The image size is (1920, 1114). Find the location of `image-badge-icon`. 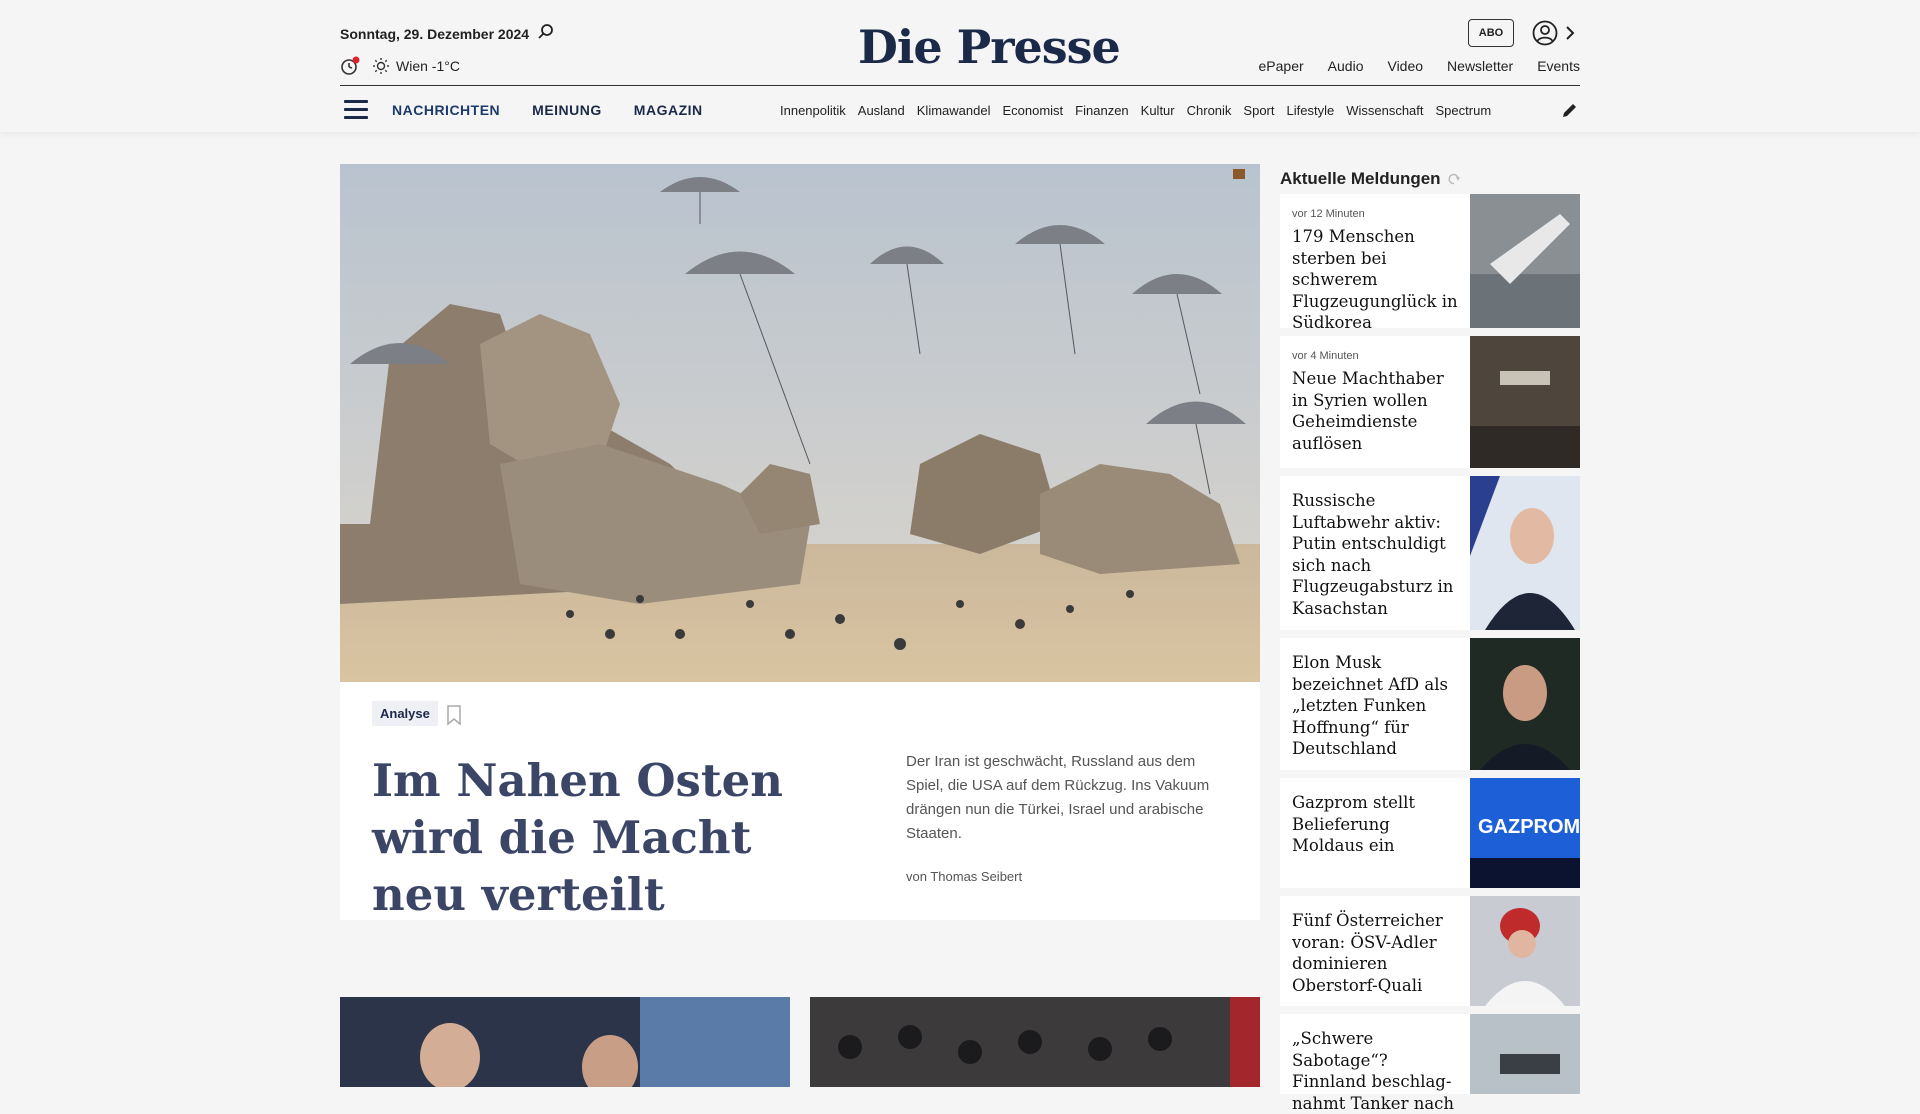

image-badge-icon is located at coordinates (1239, 174).